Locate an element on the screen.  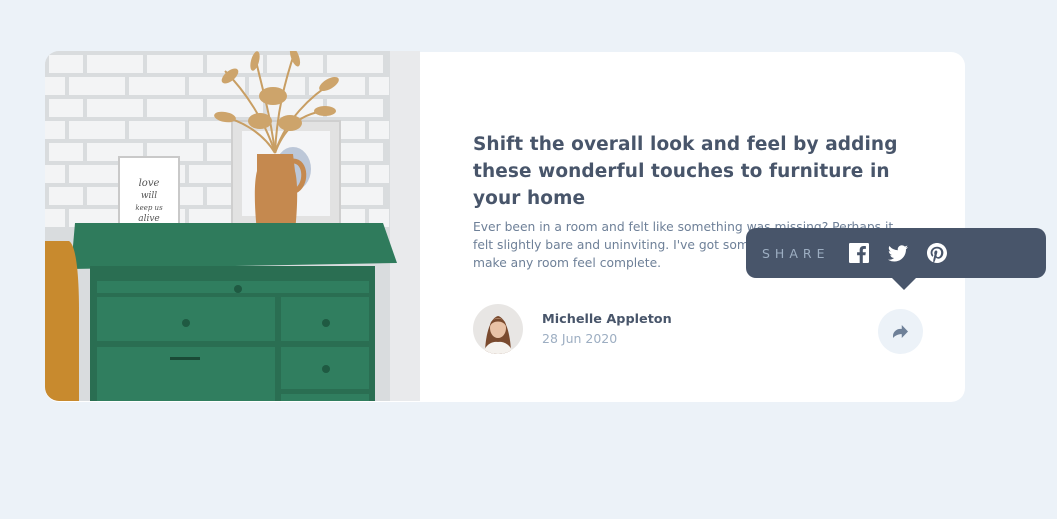
svg-text: love is located at coordinates (149, 183).